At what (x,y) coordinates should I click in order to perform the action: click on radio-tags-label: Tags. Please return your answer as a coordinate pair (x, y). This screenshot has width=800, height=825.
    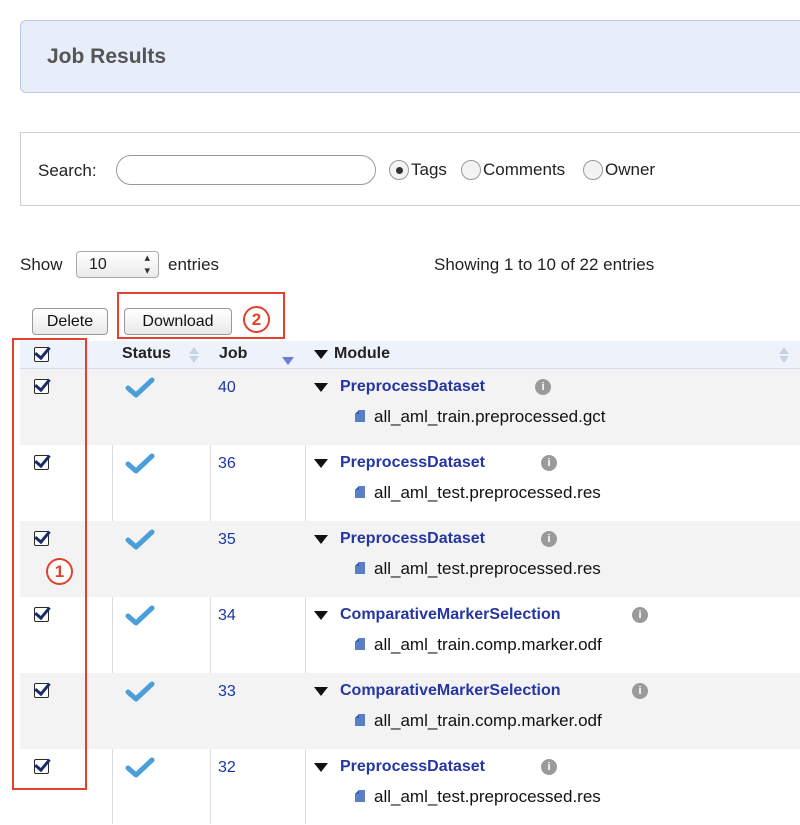
    Looking at the image, I should click on (429, 169).